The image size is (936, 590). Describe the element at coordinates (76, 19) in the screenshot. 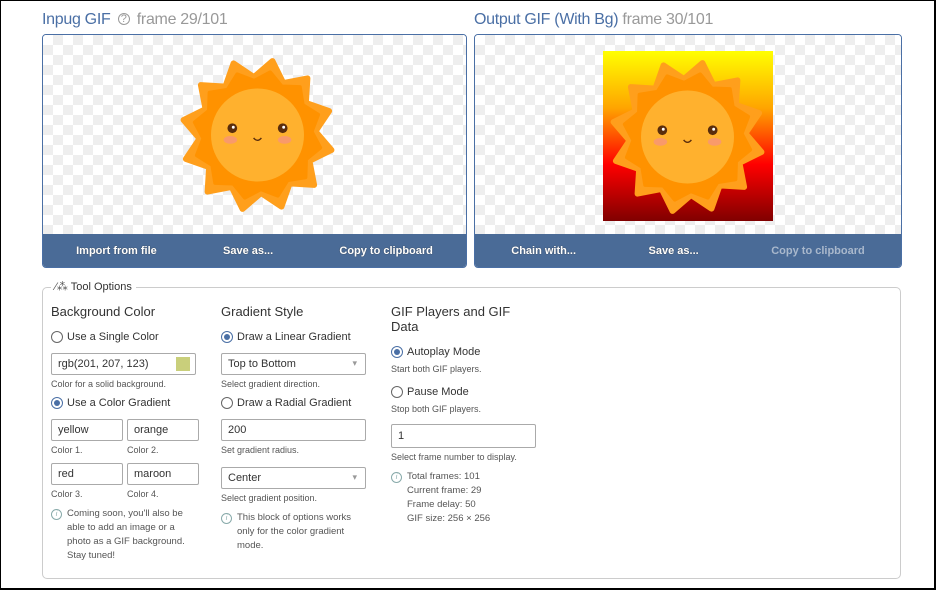

I see `input-title: Inpug GIF` at that location.